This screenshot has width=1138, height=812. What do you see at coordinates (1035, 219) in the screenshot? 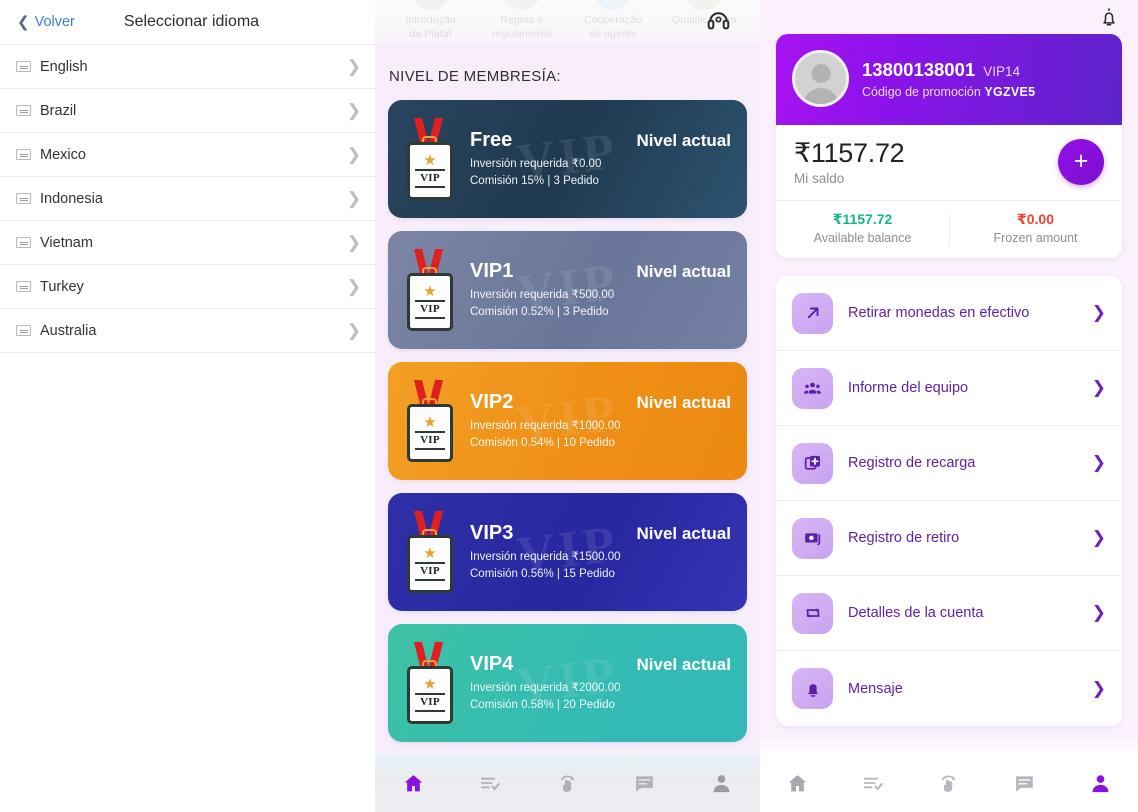
I see `frozen-amount-value: ₹0.00` at bounding box center [1035, 219].